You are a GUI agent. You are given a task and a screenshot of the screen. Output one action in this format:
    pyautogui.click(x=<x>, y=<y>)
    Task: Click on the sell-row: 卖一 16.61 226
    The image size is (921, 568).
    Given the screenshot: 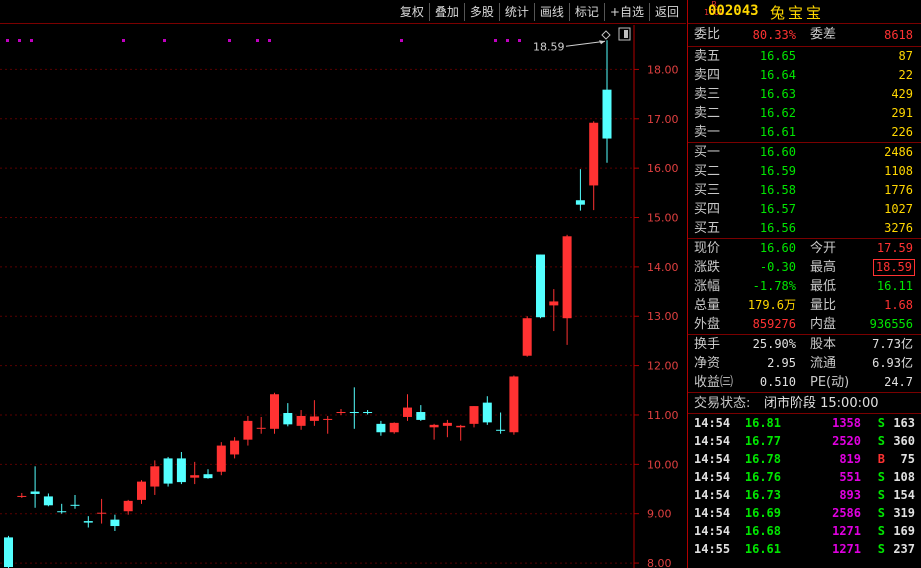 What is the action you would take?
    pyautogui.click(x=804, y=132)
    